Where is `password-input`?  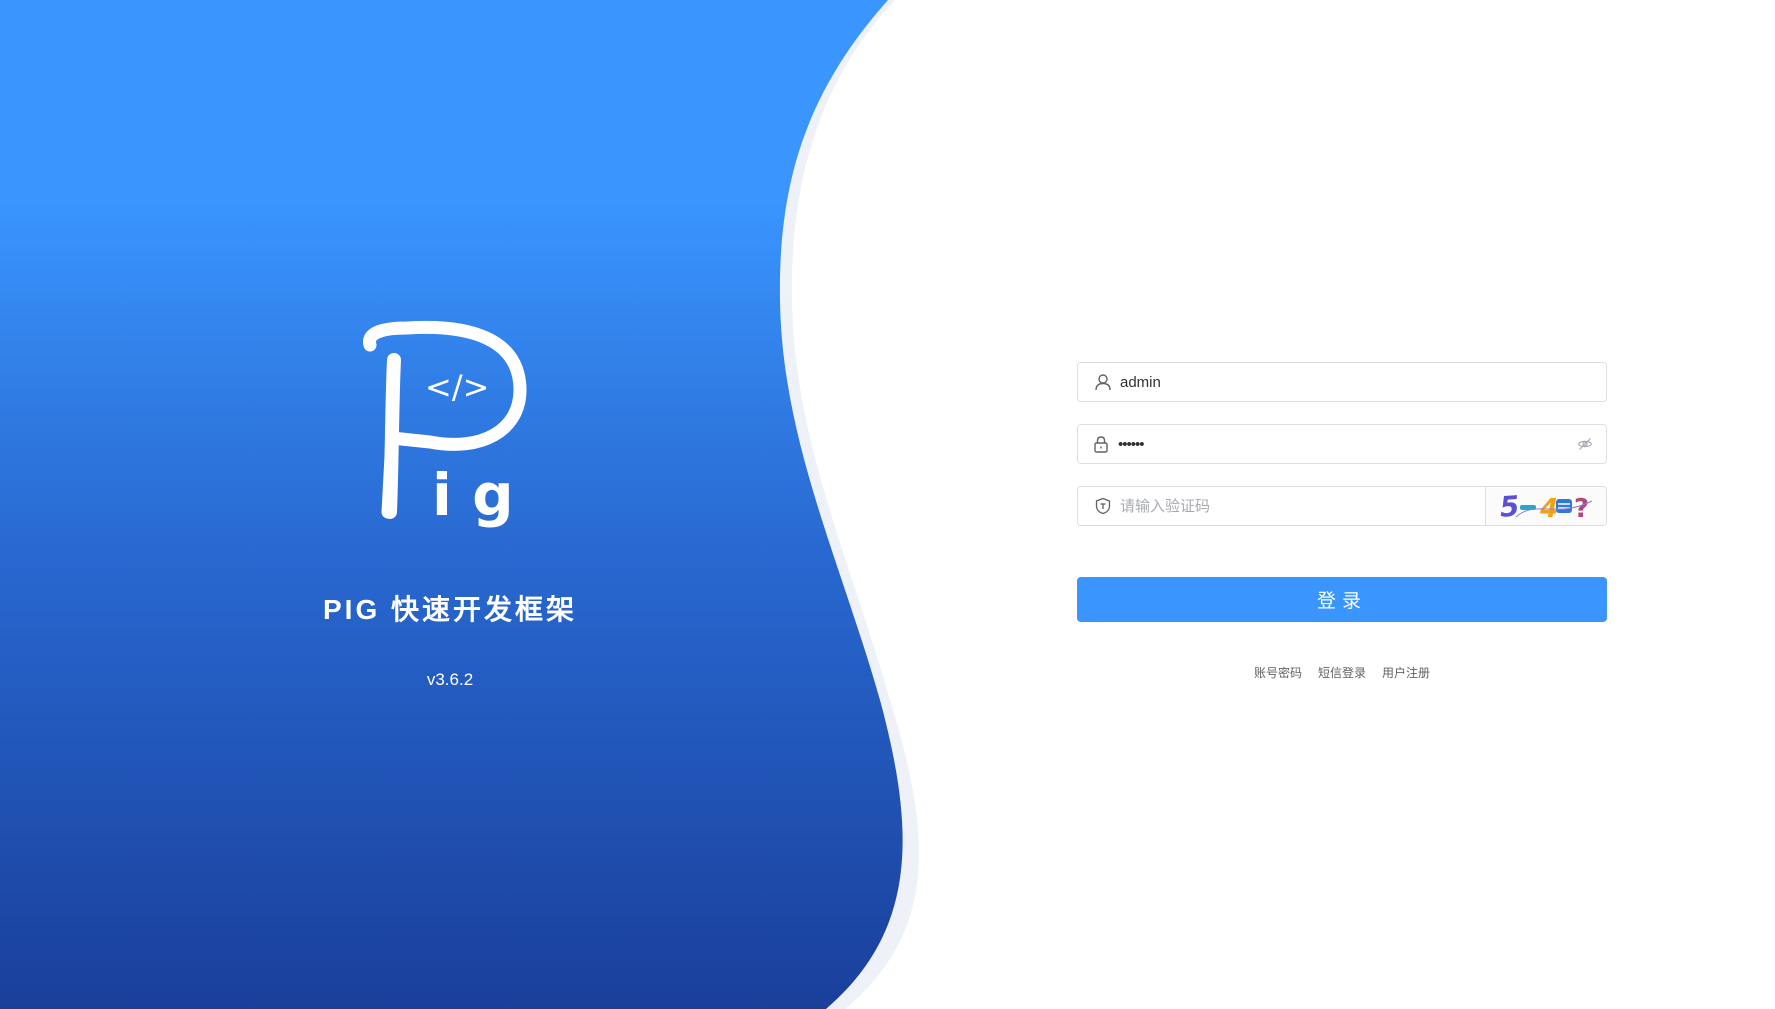 password-input is located at coordinates (1347, 444).